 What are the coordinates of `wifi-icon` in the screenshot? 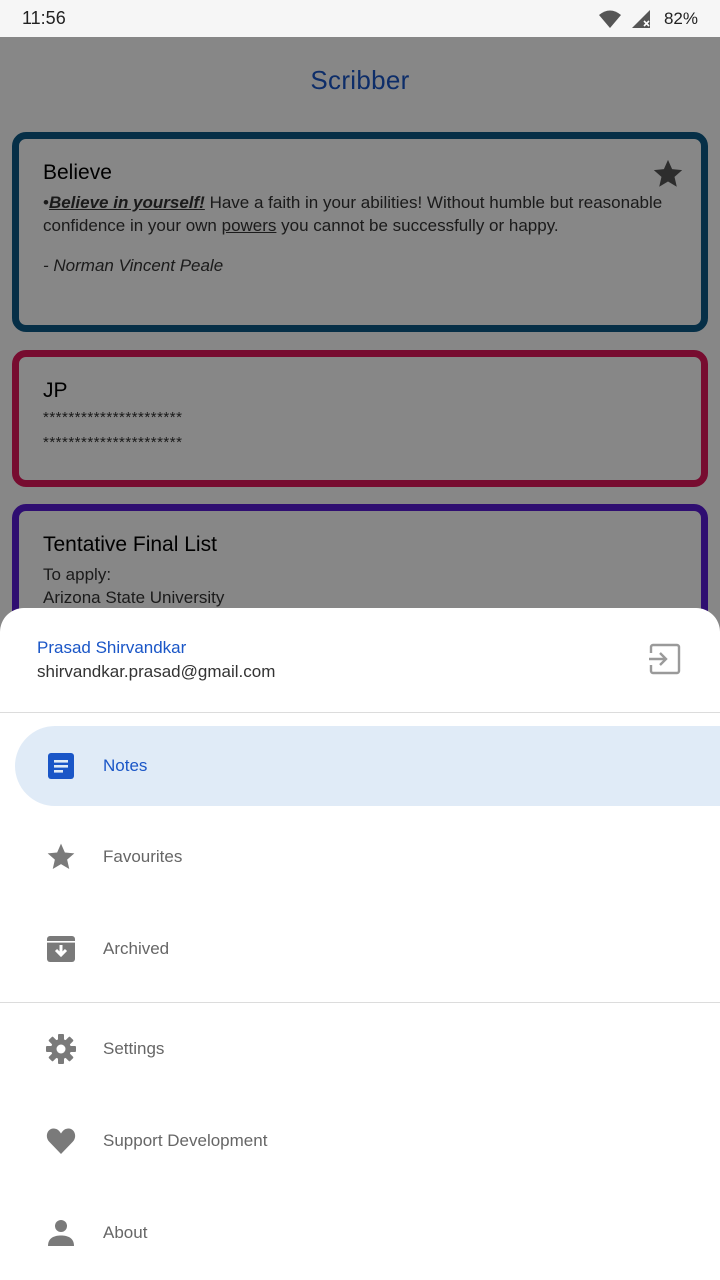 It's located at (609, 19).